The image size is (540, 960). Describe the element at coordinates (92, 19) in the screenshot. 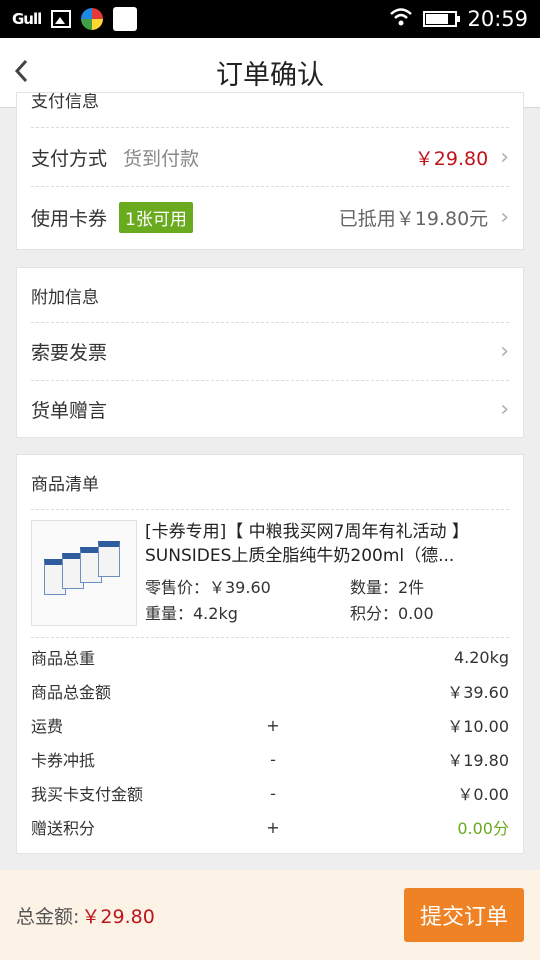

I see `app-notification-icon` at that location.